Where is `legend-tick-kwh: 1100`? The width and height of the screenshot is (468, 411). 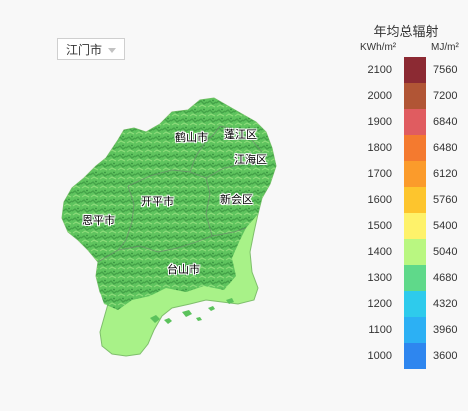 legend-tick-kwh: 1100 is located at coordinates (380, 330).